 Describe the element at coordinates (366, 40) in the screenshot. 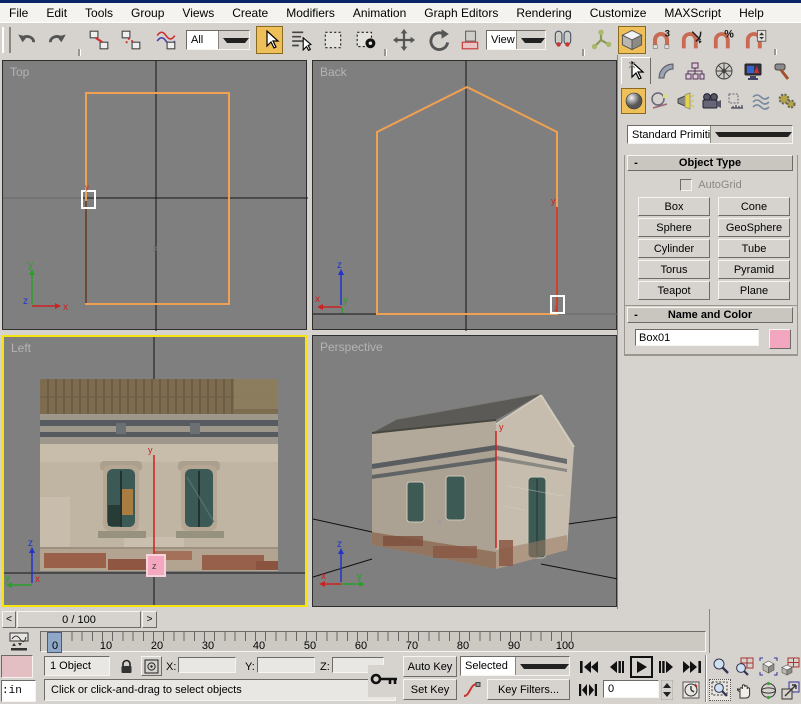

I see `window-crossing-button` at that location.